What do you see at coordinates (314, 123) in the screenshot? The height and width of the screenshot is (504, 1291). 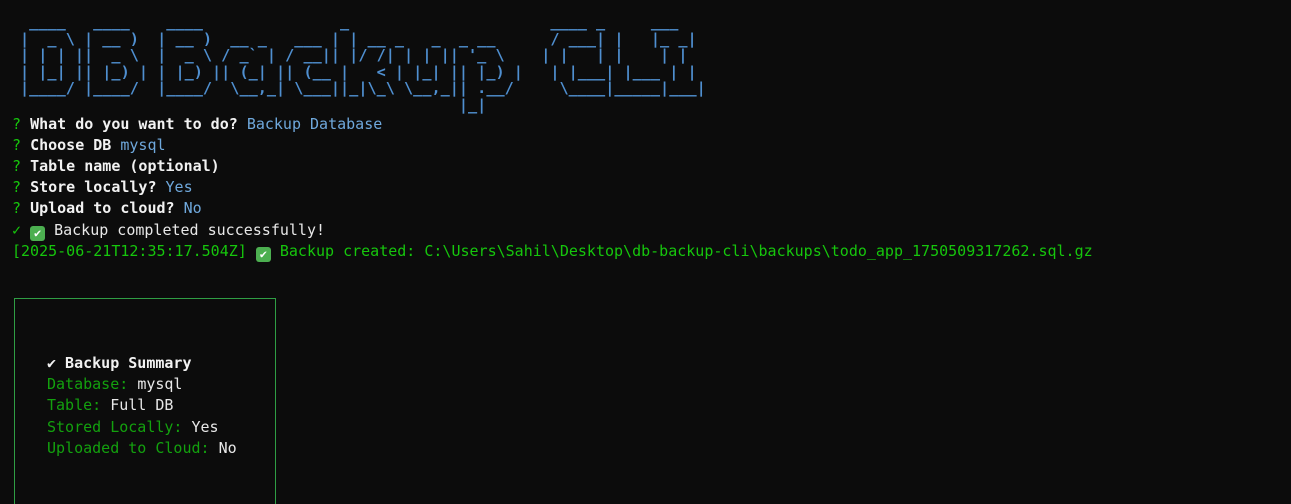 I see `prompt-answer: Backup Database` at bounding box center [314, 123].